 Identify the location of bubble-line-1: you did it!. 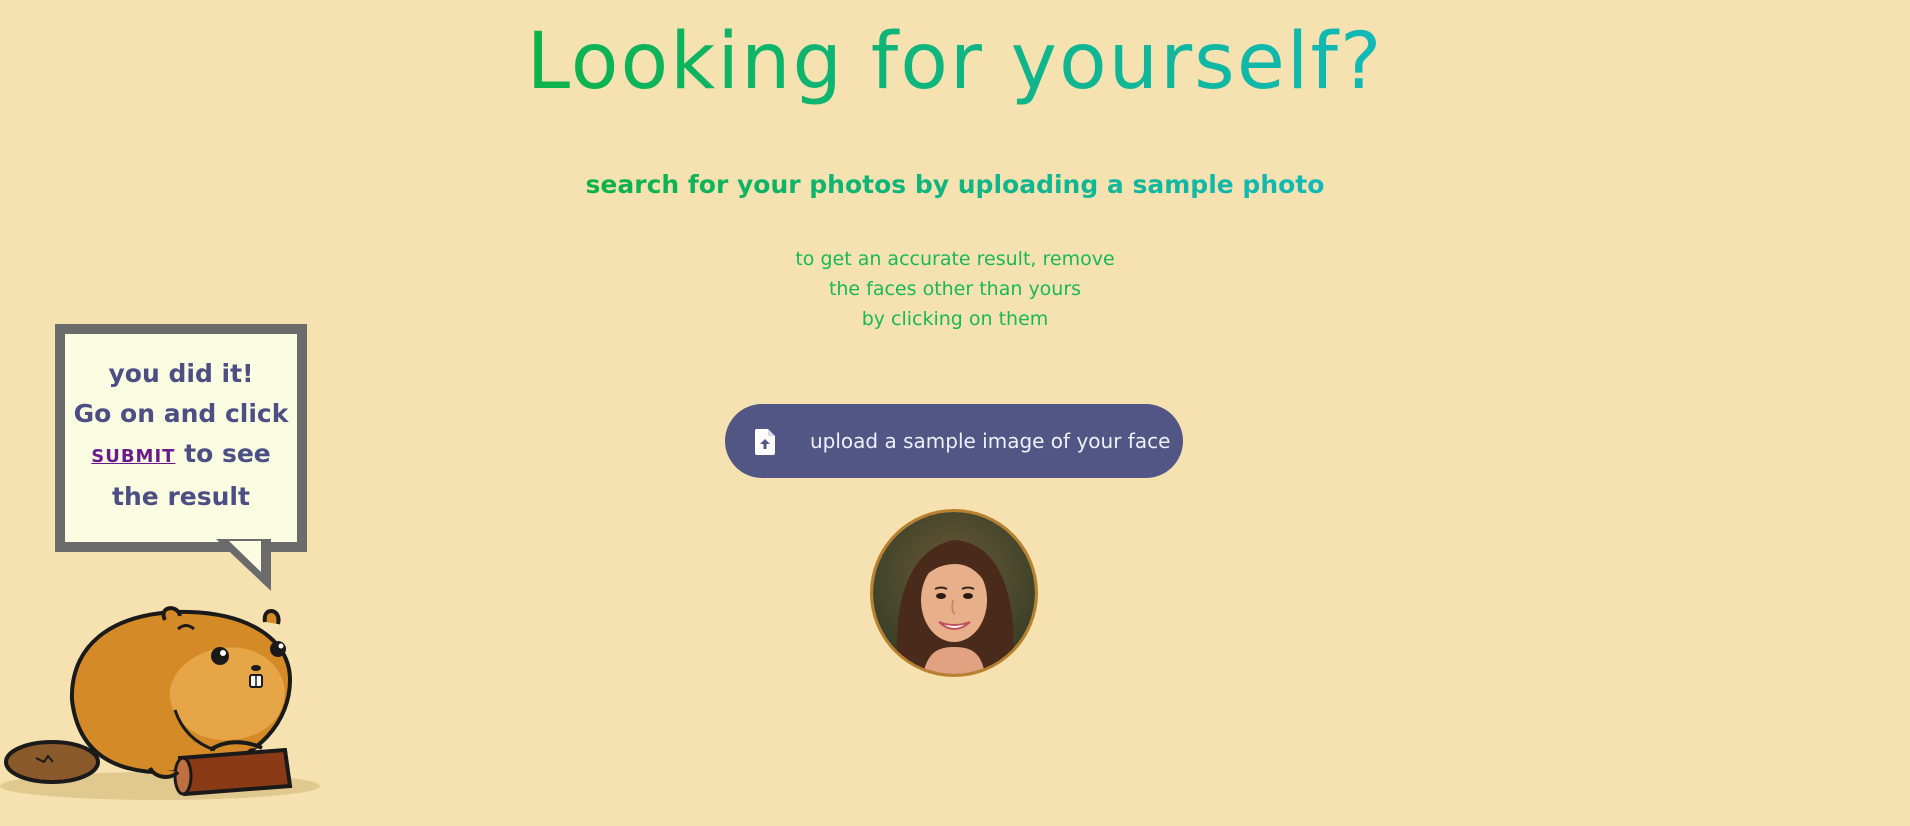
(181, 373).